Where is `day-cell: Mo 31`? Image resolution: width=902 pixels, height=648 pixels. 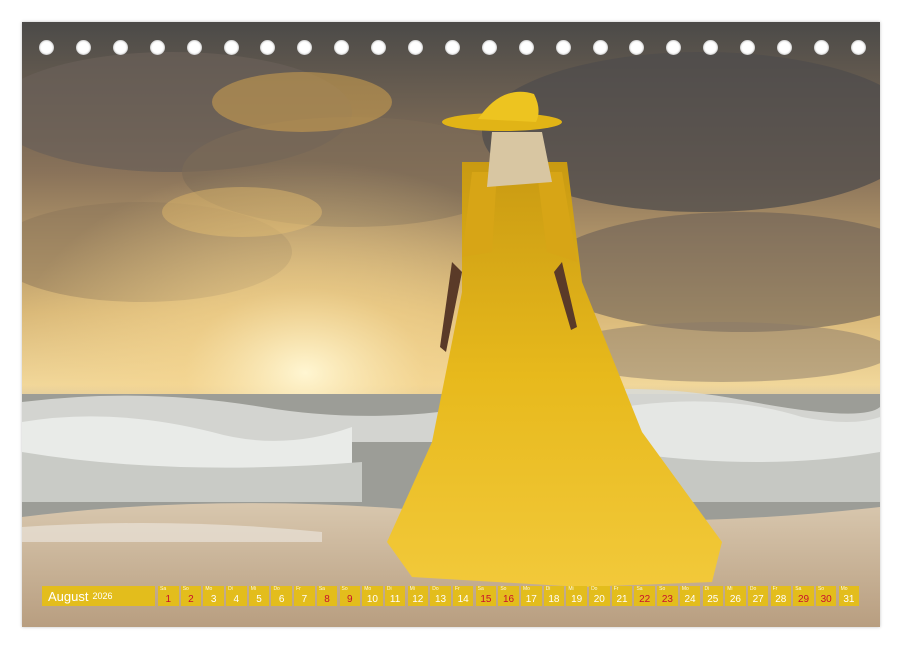
day-cell: Mo 31 is located at coordinates (849, 596).